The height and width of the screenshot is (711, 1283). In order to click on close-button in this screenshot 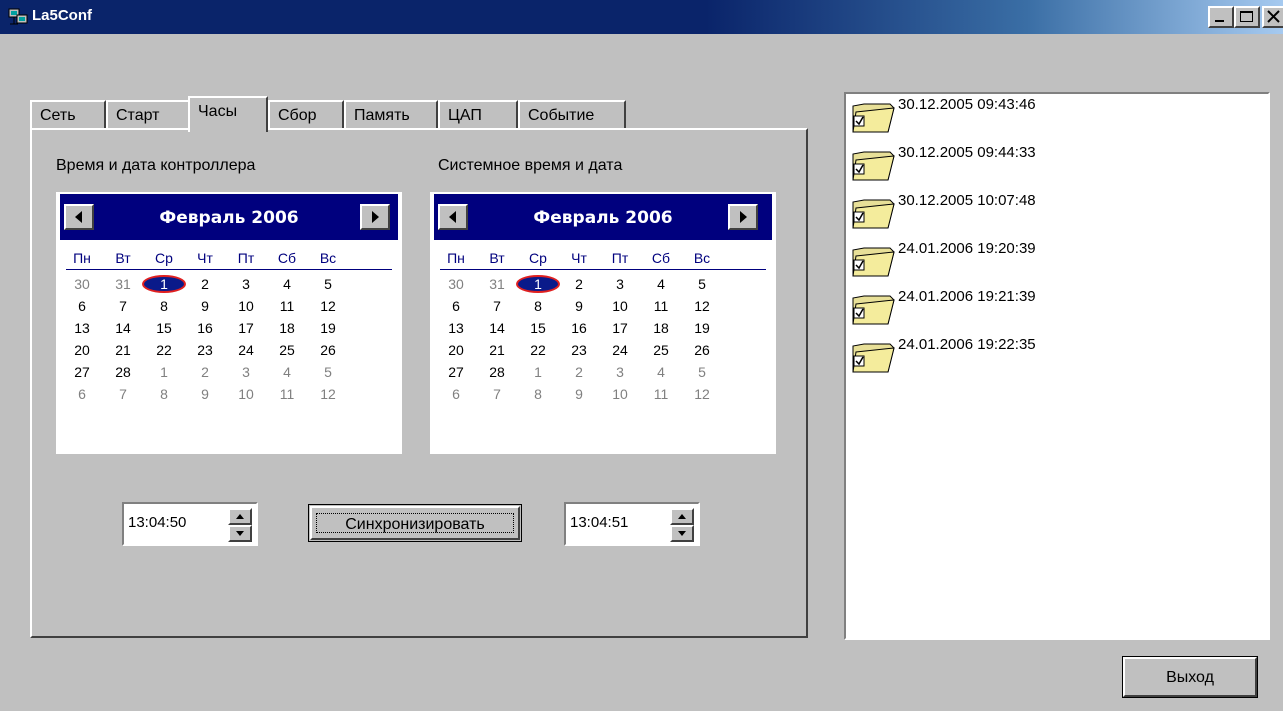, I will do `click(1272, 17)`.